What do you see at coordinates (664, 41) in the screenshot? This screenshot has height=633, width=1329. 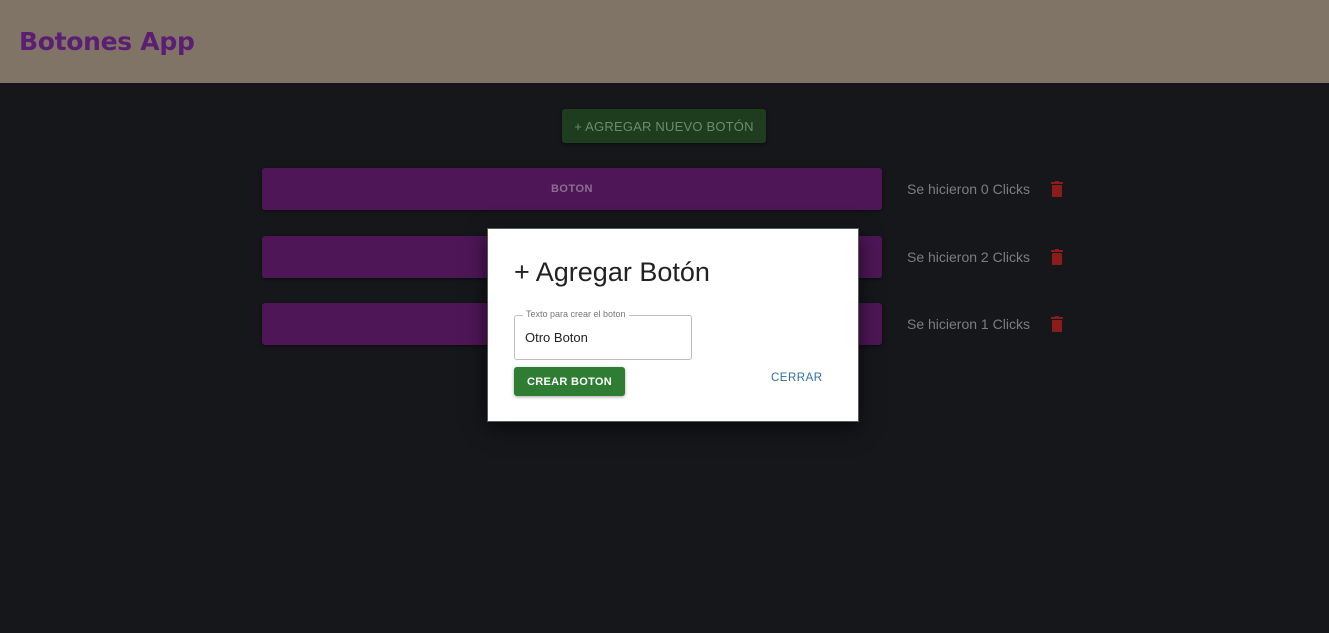 I see `app-header: Botones App` at bounding box center [664, 41].